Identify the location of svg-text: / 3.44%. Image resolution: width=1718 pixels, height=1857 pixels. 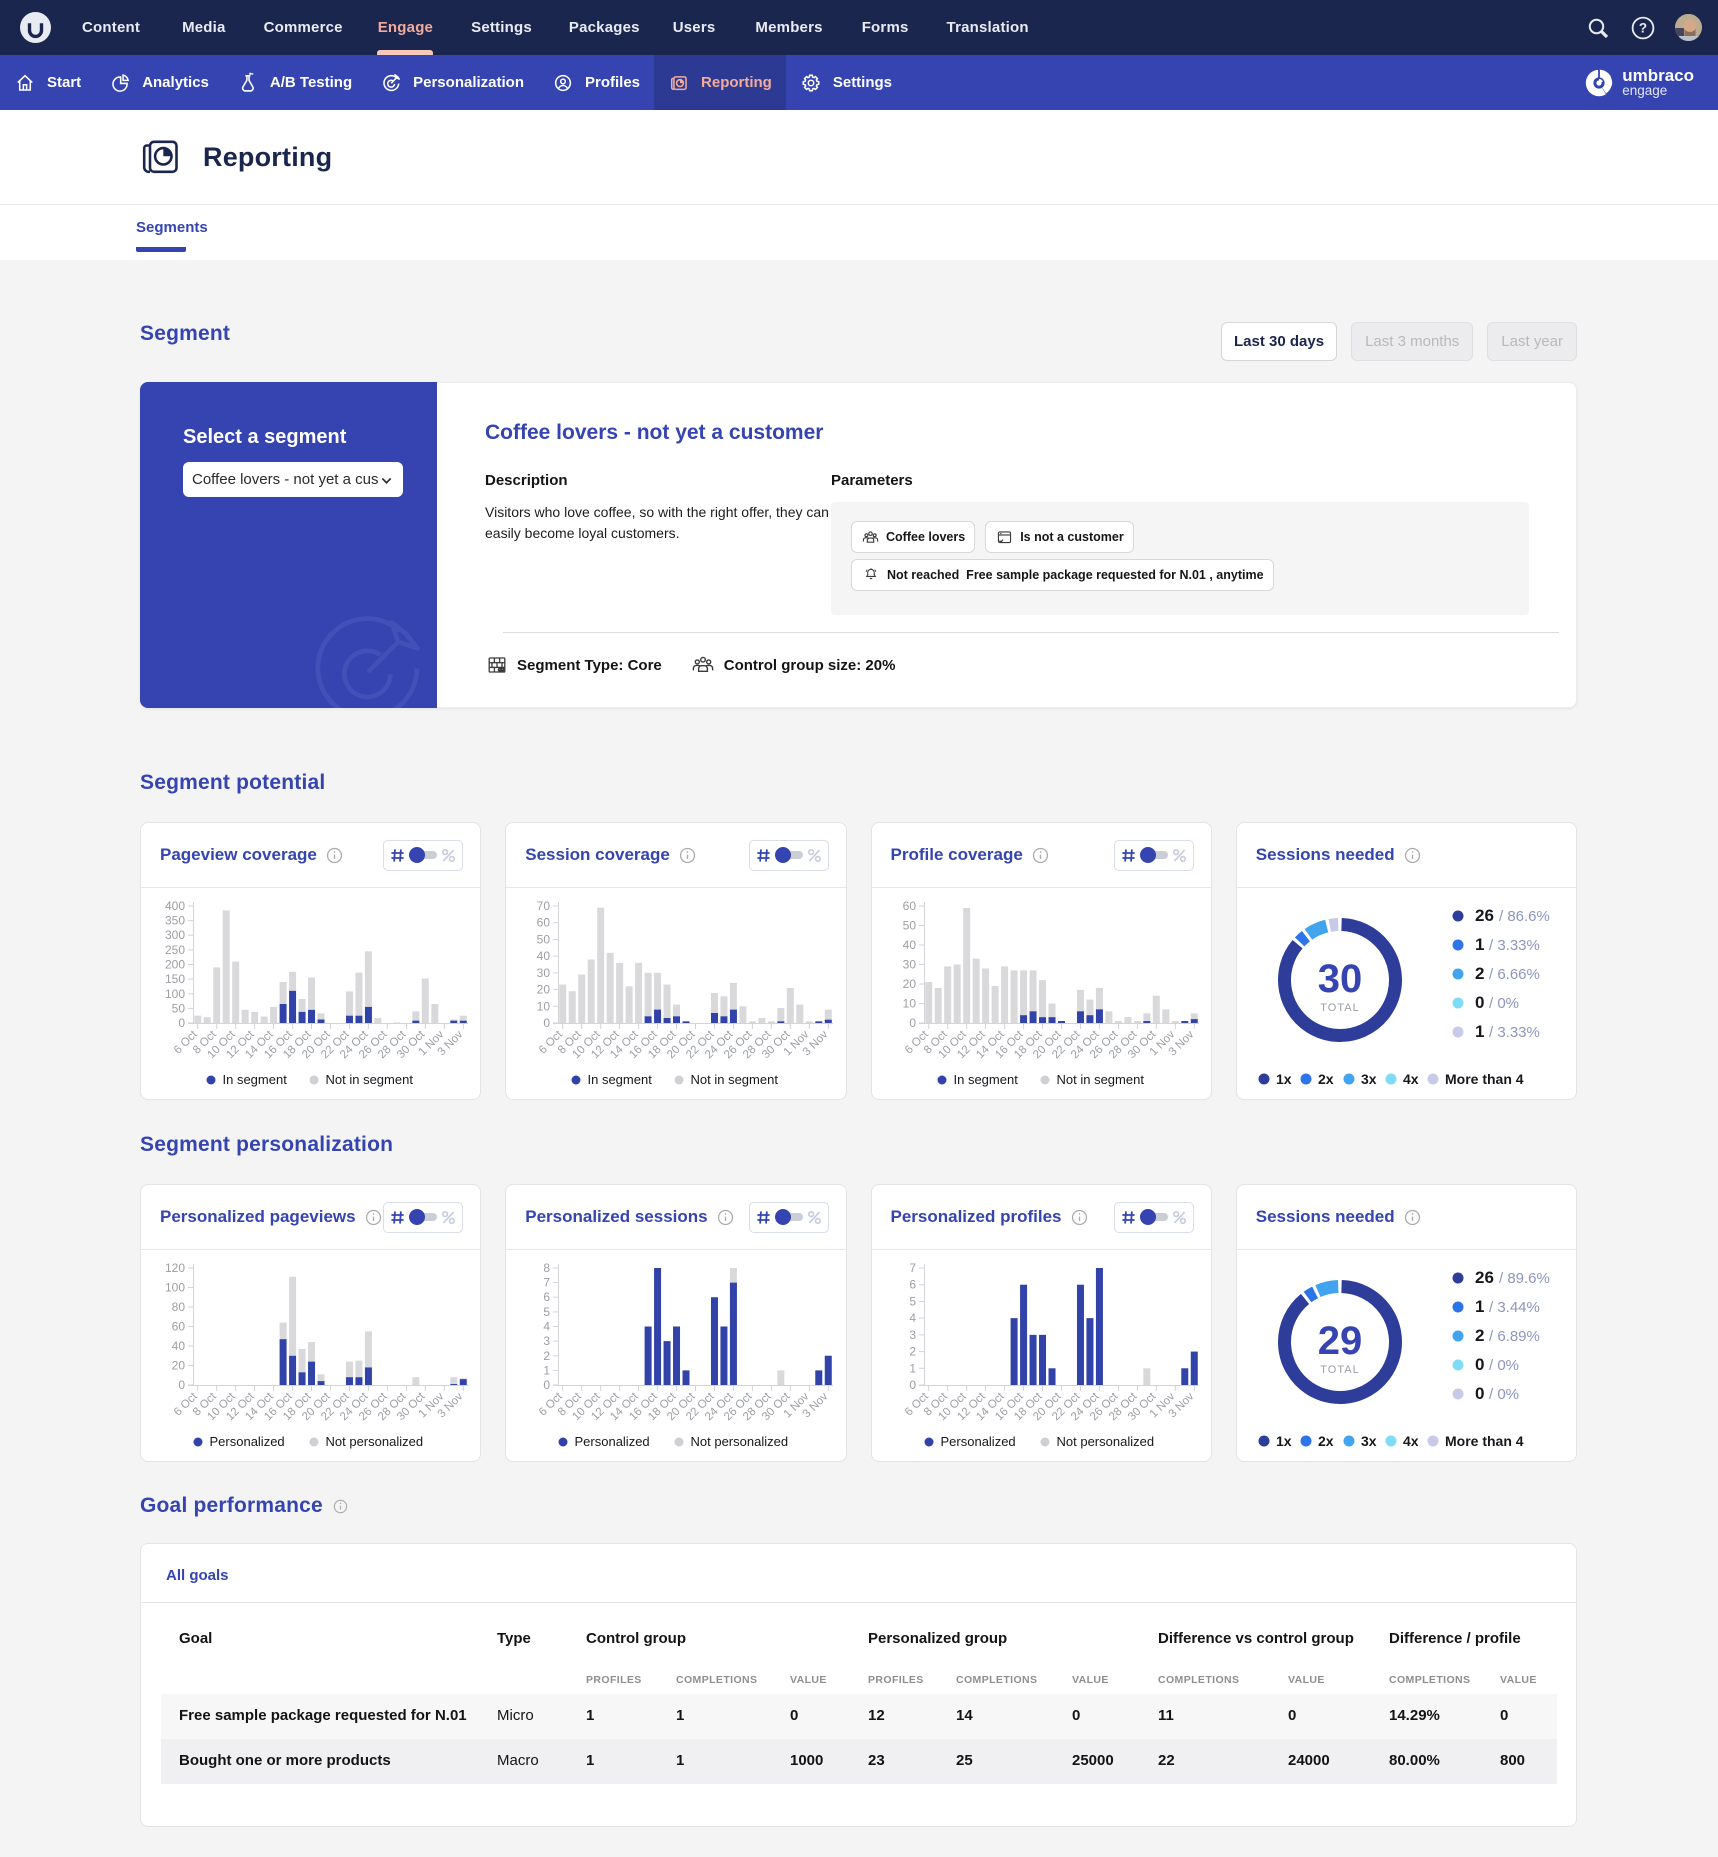
(1514, 1307).